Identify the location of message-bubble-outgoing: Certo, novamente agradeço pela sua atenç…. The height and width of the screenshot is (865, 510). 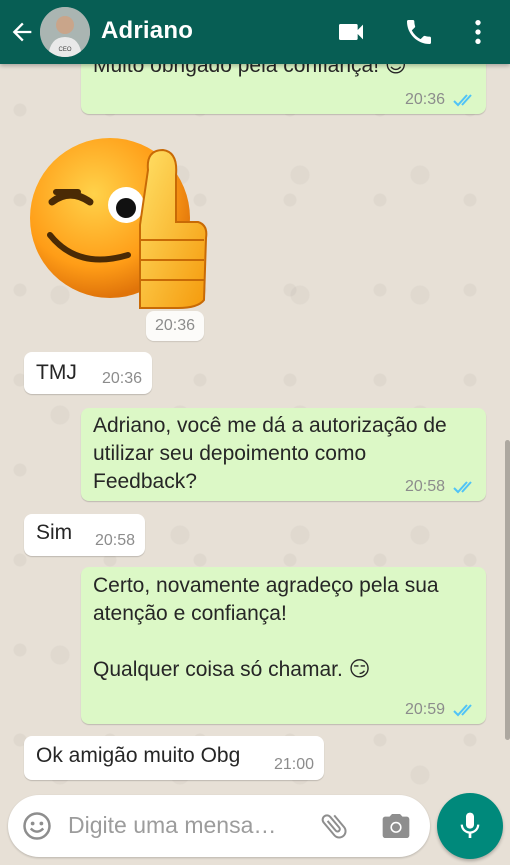
(283, 645).